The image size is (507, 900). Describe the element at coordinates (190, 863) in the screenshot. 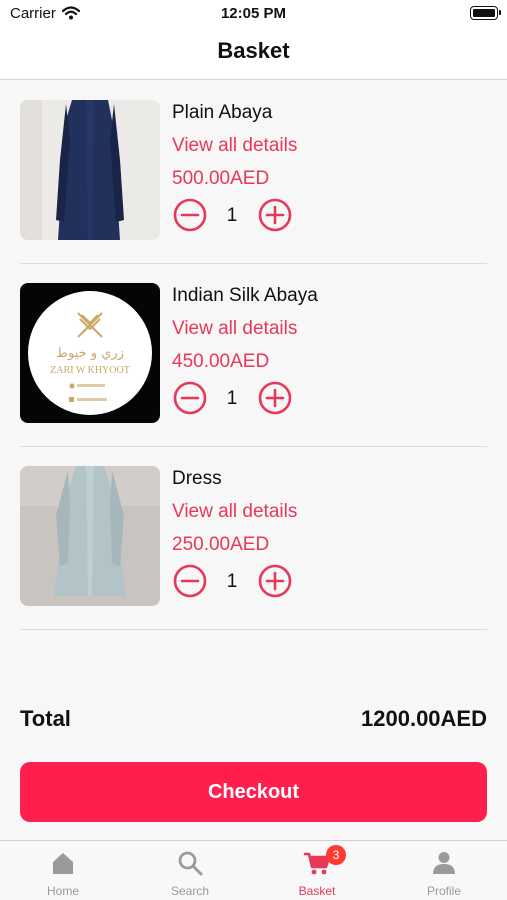

I see `search-icon` at that location.